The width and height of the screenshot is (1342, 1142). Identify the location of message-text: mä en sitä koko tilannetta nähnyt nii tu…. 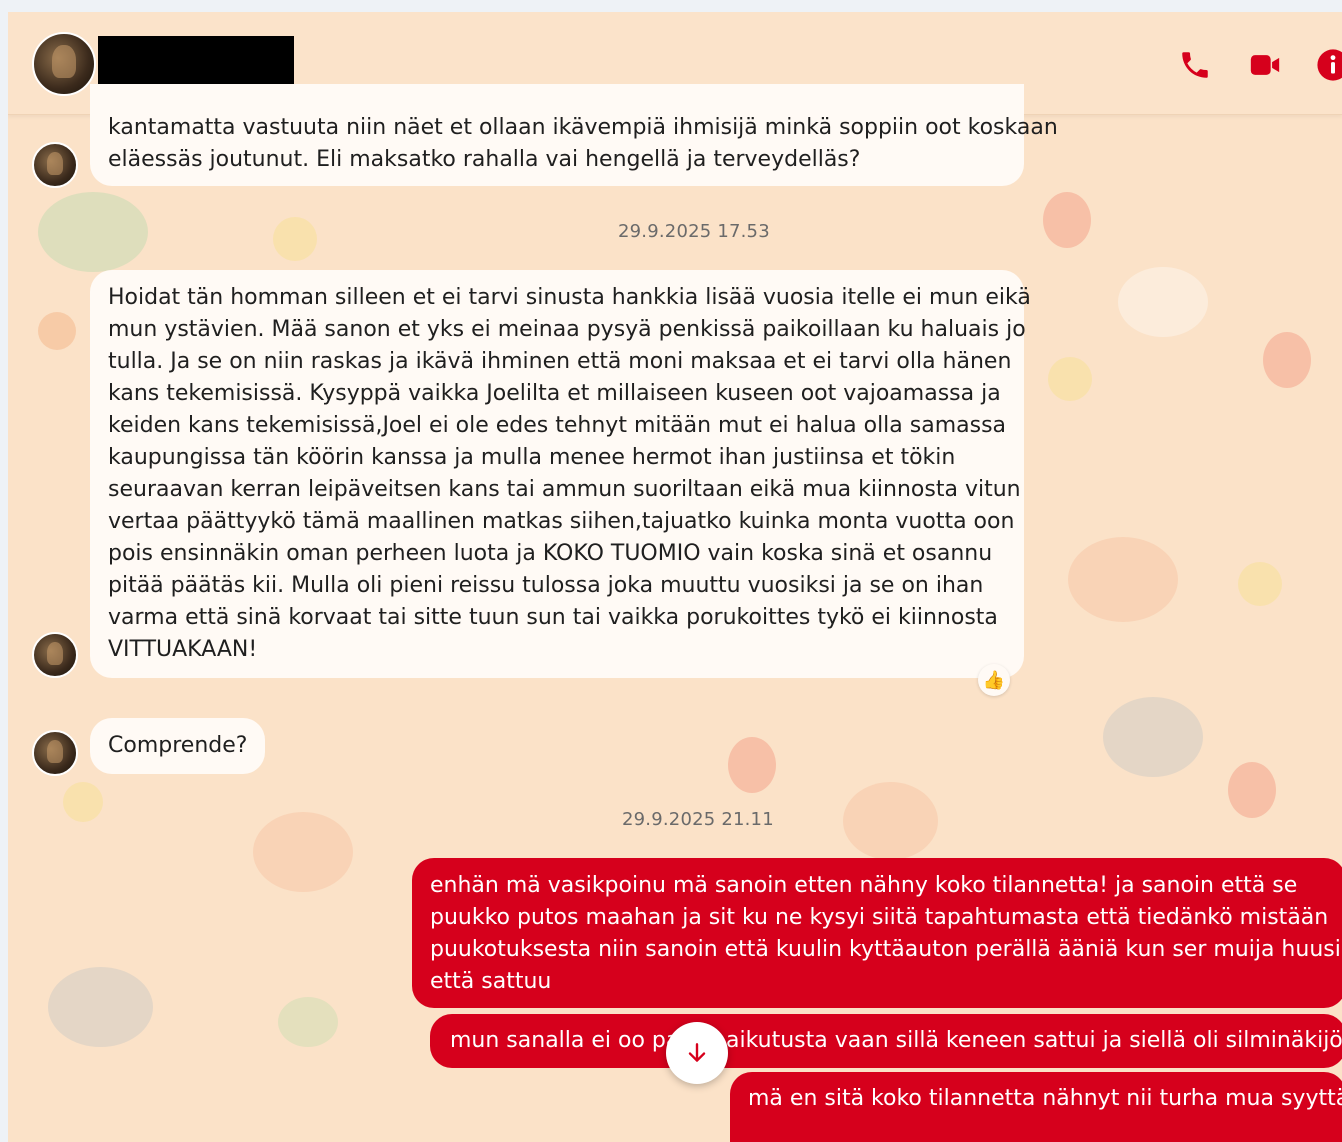
(1045, 1098).